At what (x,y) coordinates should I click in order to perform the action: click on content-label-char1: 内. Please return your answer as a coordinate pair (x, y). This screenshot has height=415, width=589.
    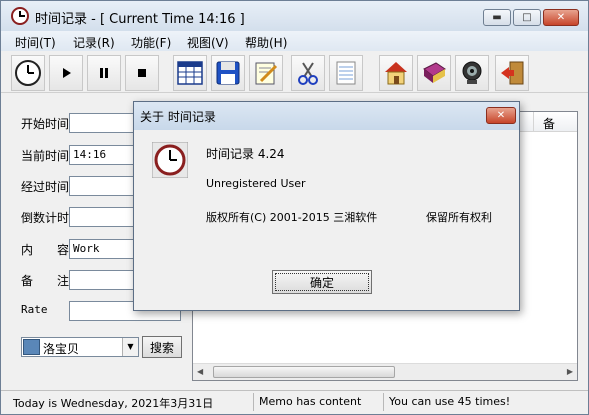
    Looking at the image, I should click on (27, 250).